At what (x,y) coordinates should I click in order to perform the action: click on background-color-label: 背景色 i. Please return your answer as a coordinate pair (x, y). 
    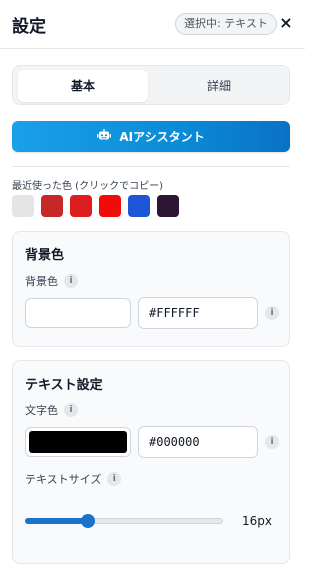
    Looking at the image, I should click on (51, 281).